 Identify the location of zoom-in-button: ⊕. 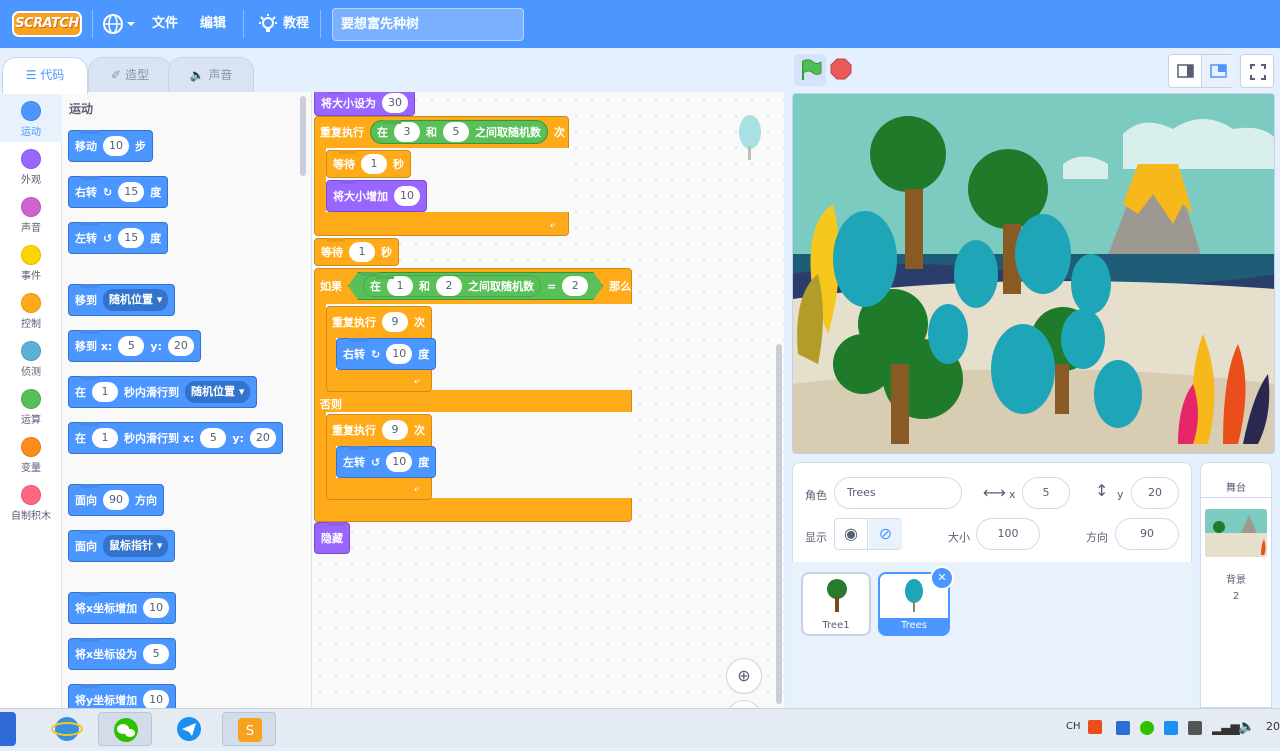
(744, 676).